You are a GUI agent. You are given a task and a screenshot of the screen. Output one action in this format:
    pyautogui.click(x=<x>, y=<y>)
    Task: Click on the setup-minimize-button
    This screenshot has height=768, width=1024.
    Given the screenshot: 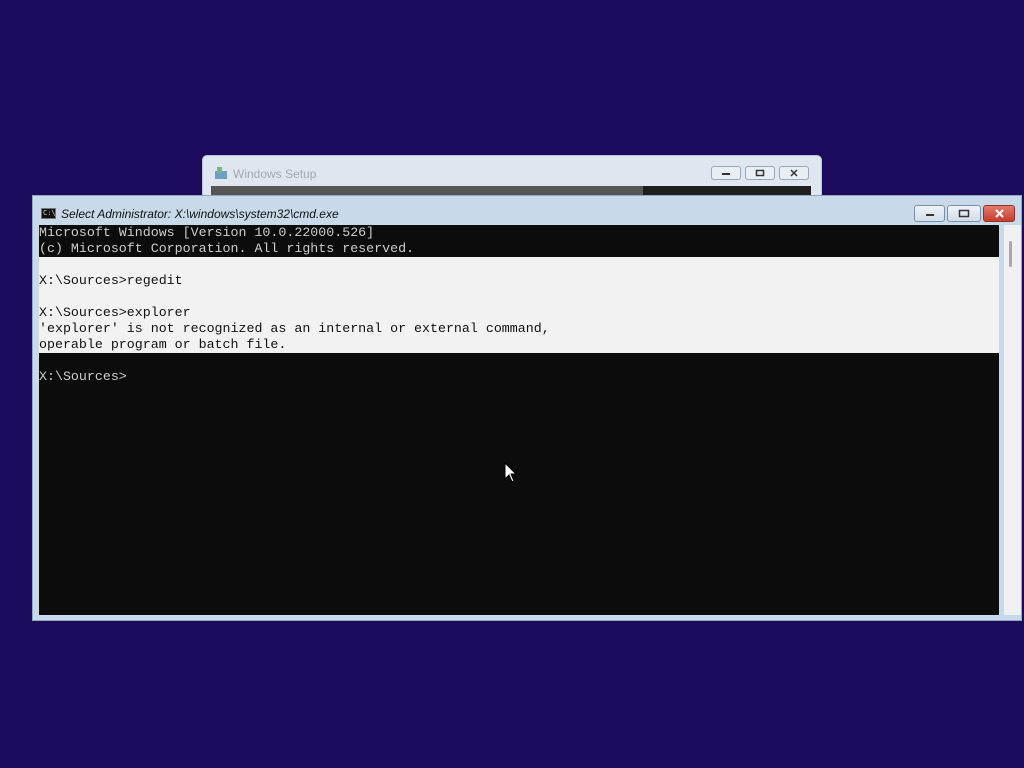 What is the action you would take?
    pyautogui.click(x=726, y=173)
    